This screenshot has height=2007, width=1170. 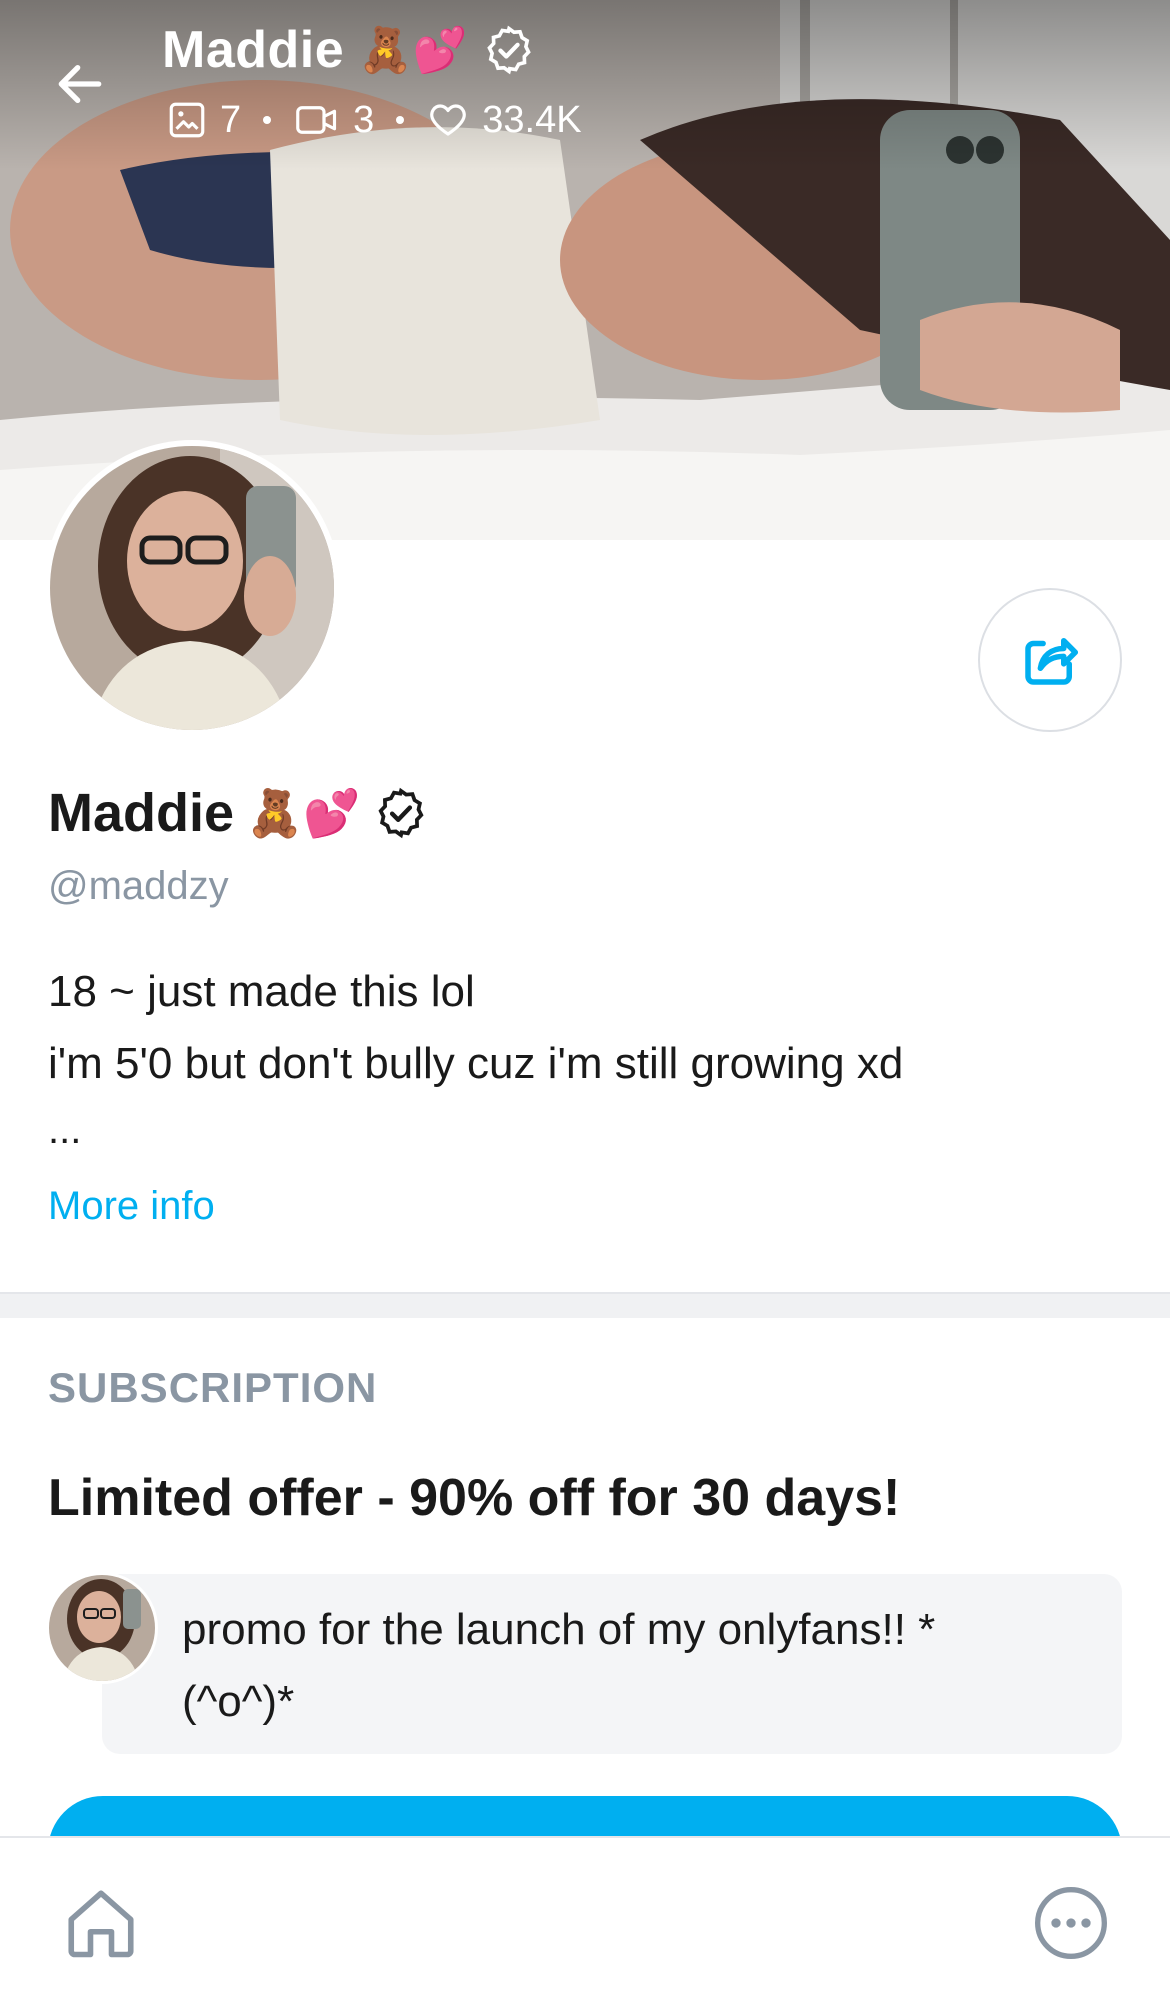 I want to click on likes-stat: 33.4K, so click(x=504, y=120).